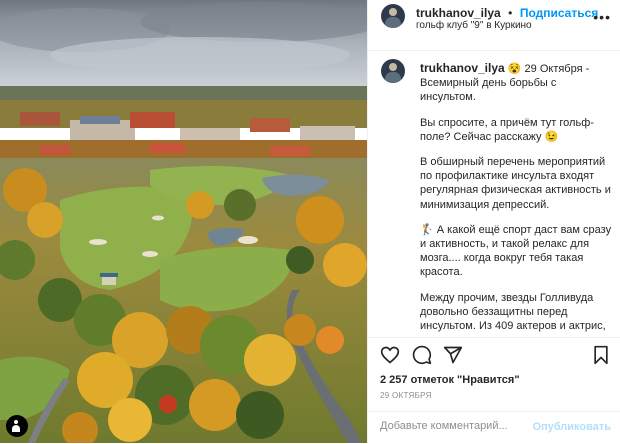 The height and width of the screenshot is (444, 620). What do you see at coordinates (455, 426) in the screenshot?
I see `comment-input` at bounding box center [455, 426].